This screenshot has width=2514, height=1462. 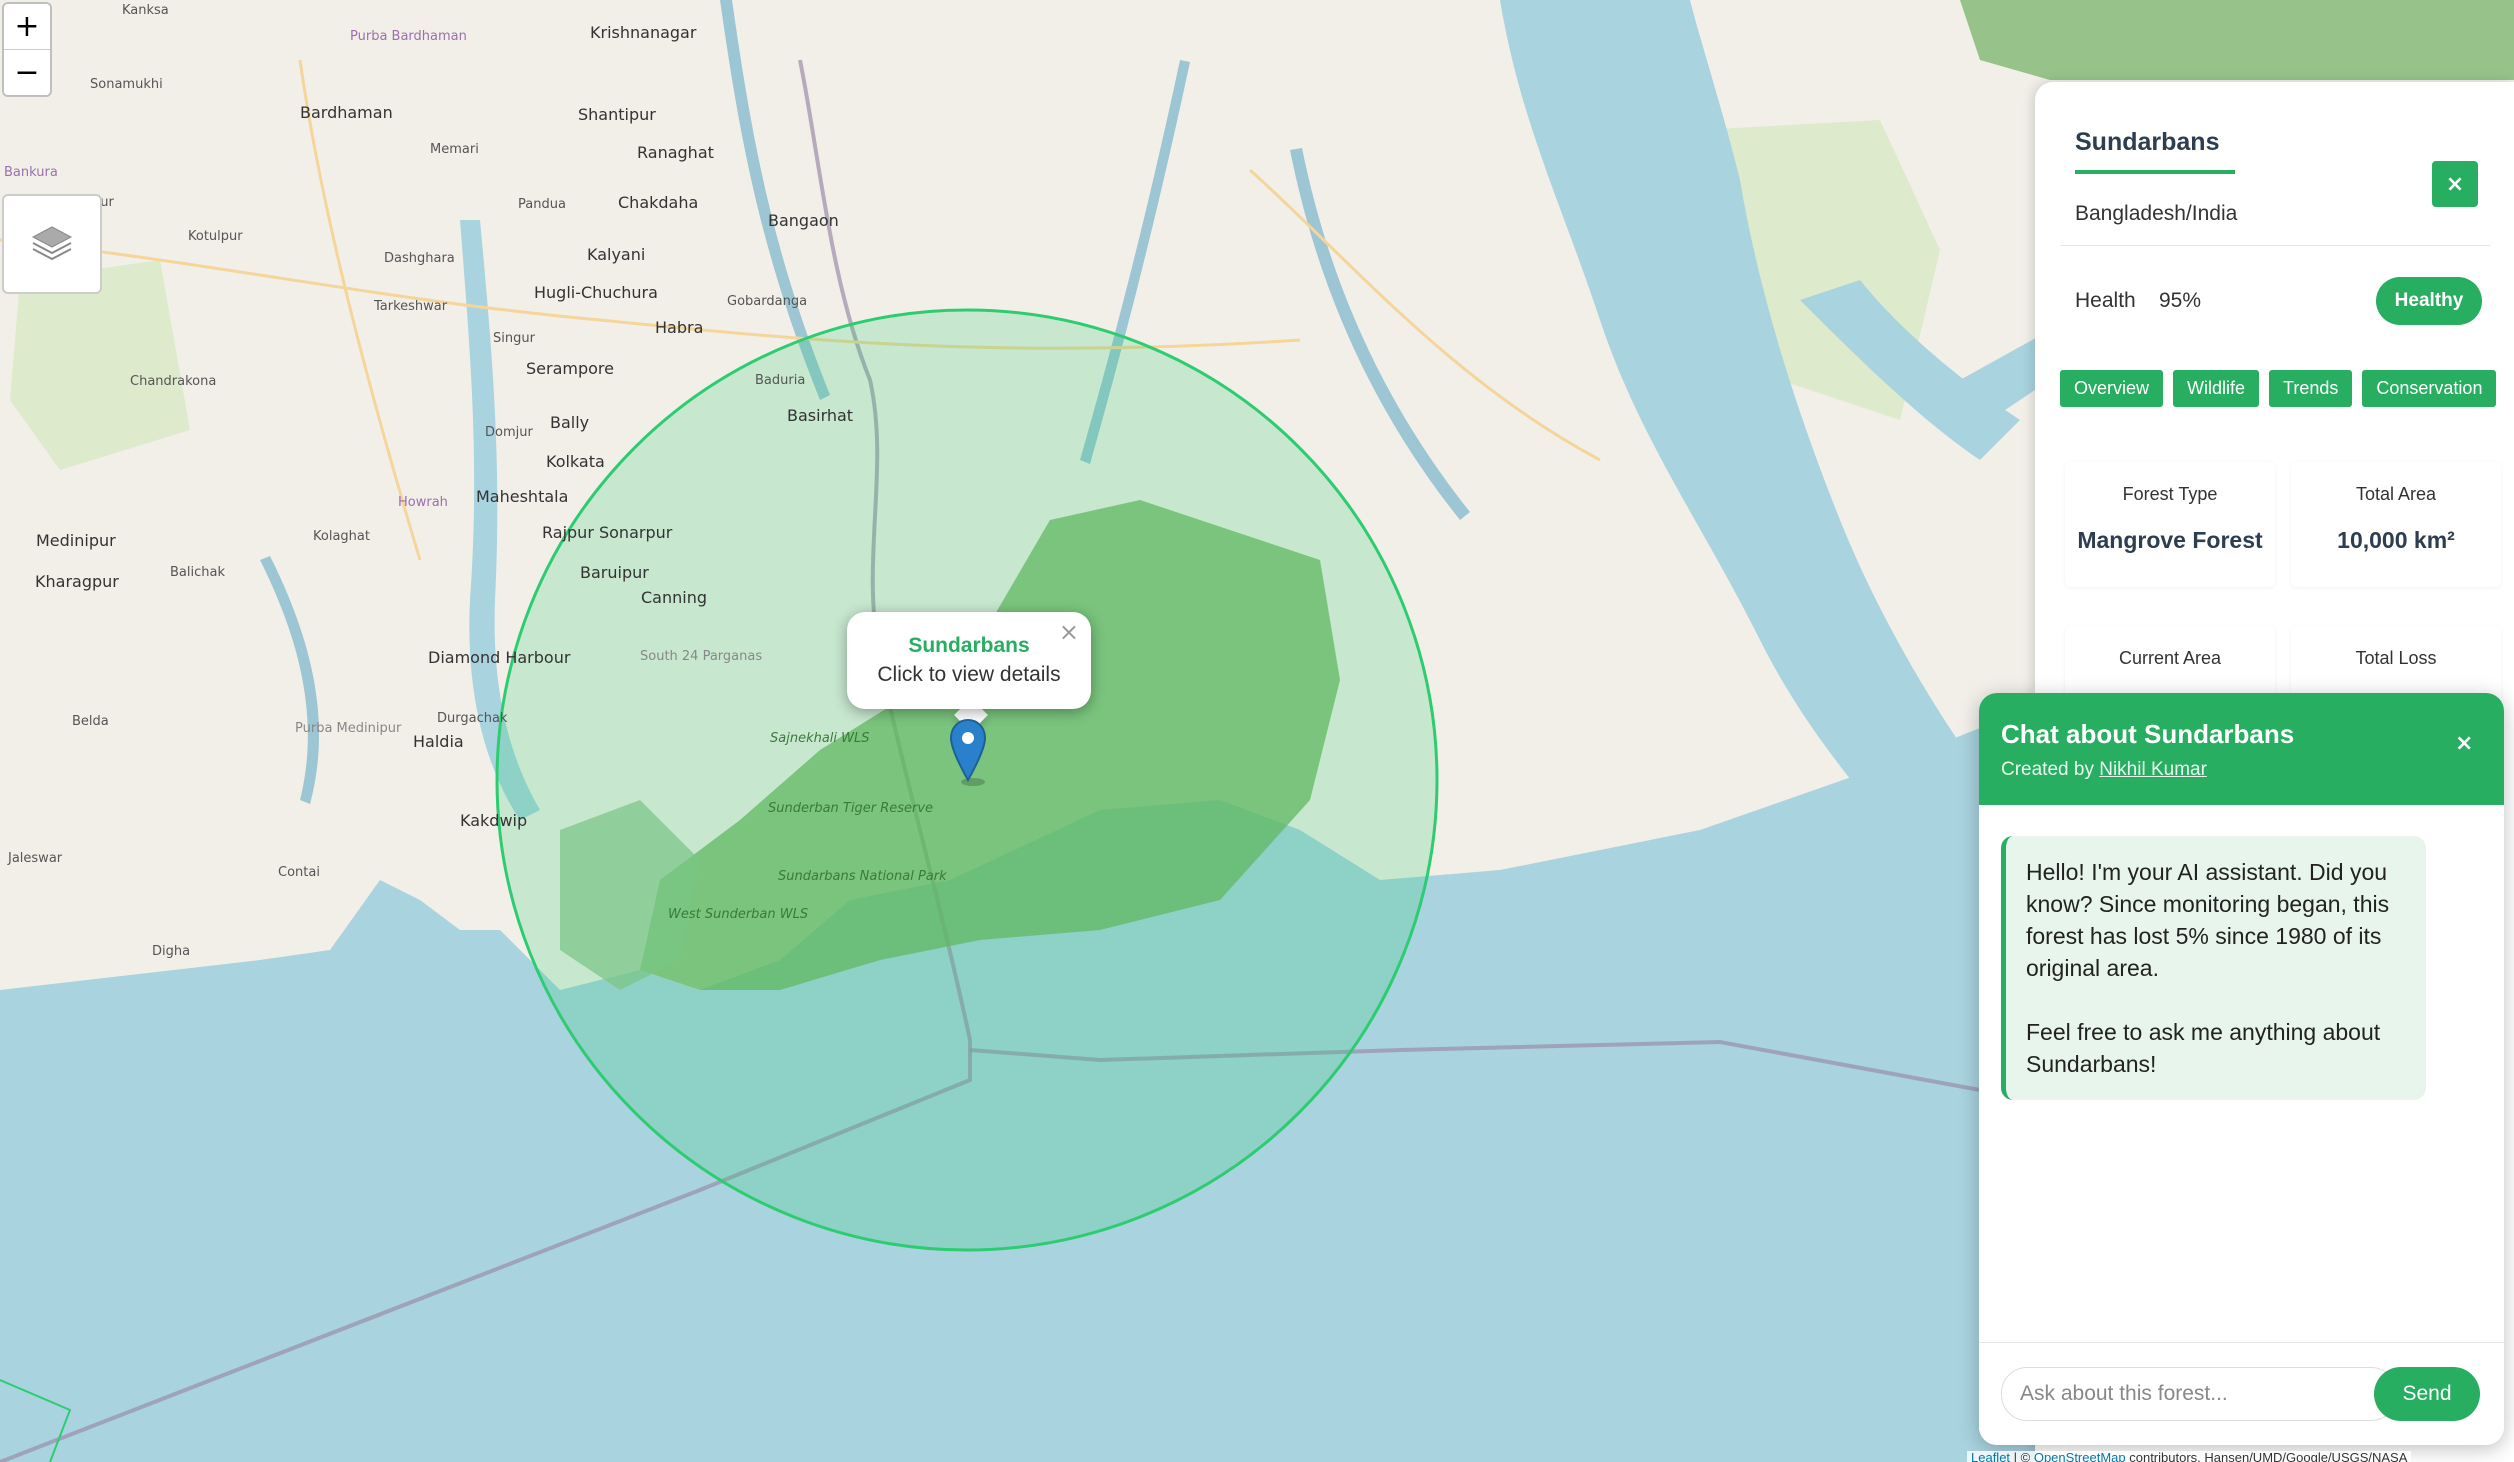 What do you see at coordinates (408, 36) in the screenshot?
I see `map-label: Purba Bardhaman` at bounding box center [408, 36].